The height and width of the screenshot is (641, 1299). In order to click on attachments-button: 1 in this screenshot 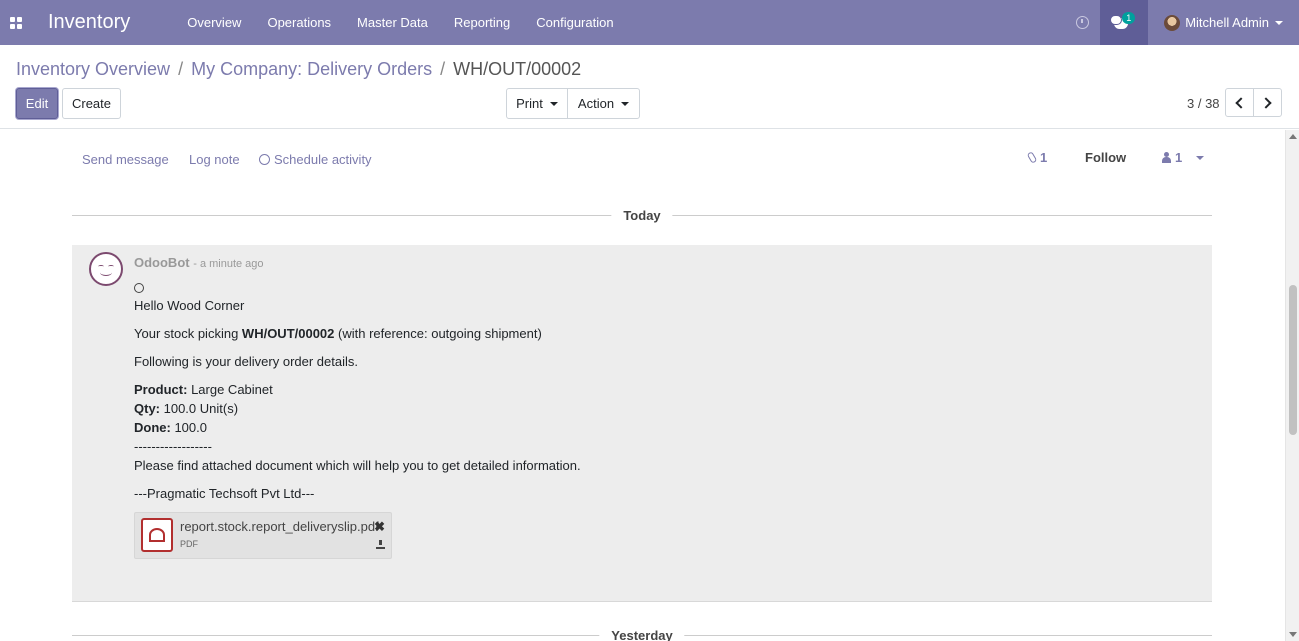, I will do `click(1037, 157)`.